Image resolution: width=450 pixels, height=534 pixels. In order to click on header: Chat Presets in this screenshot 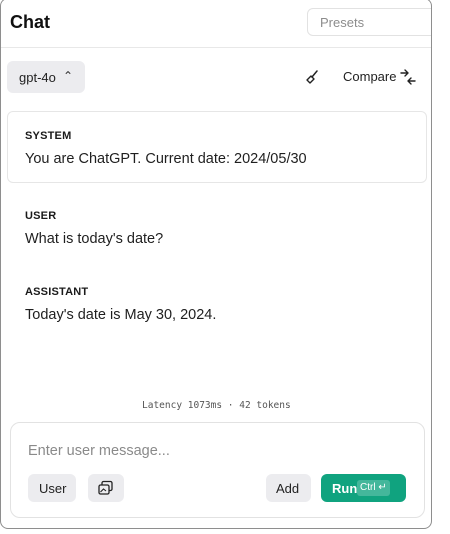, I will do `click(216, 24)`.